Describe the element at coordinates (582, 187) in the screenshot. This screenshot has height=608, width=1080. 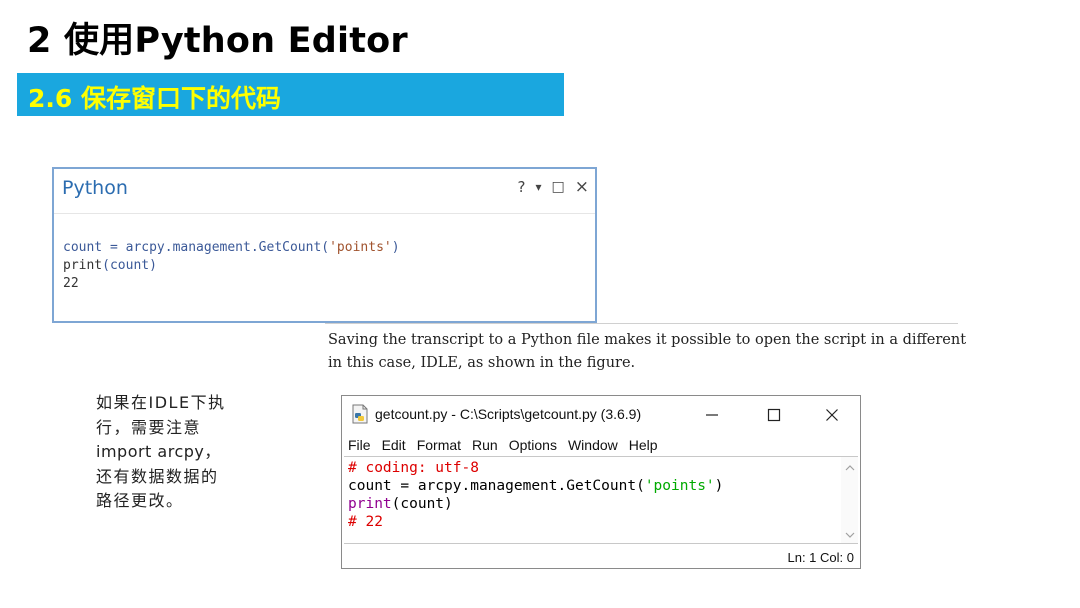
I see `close-icon: ×` at that location.